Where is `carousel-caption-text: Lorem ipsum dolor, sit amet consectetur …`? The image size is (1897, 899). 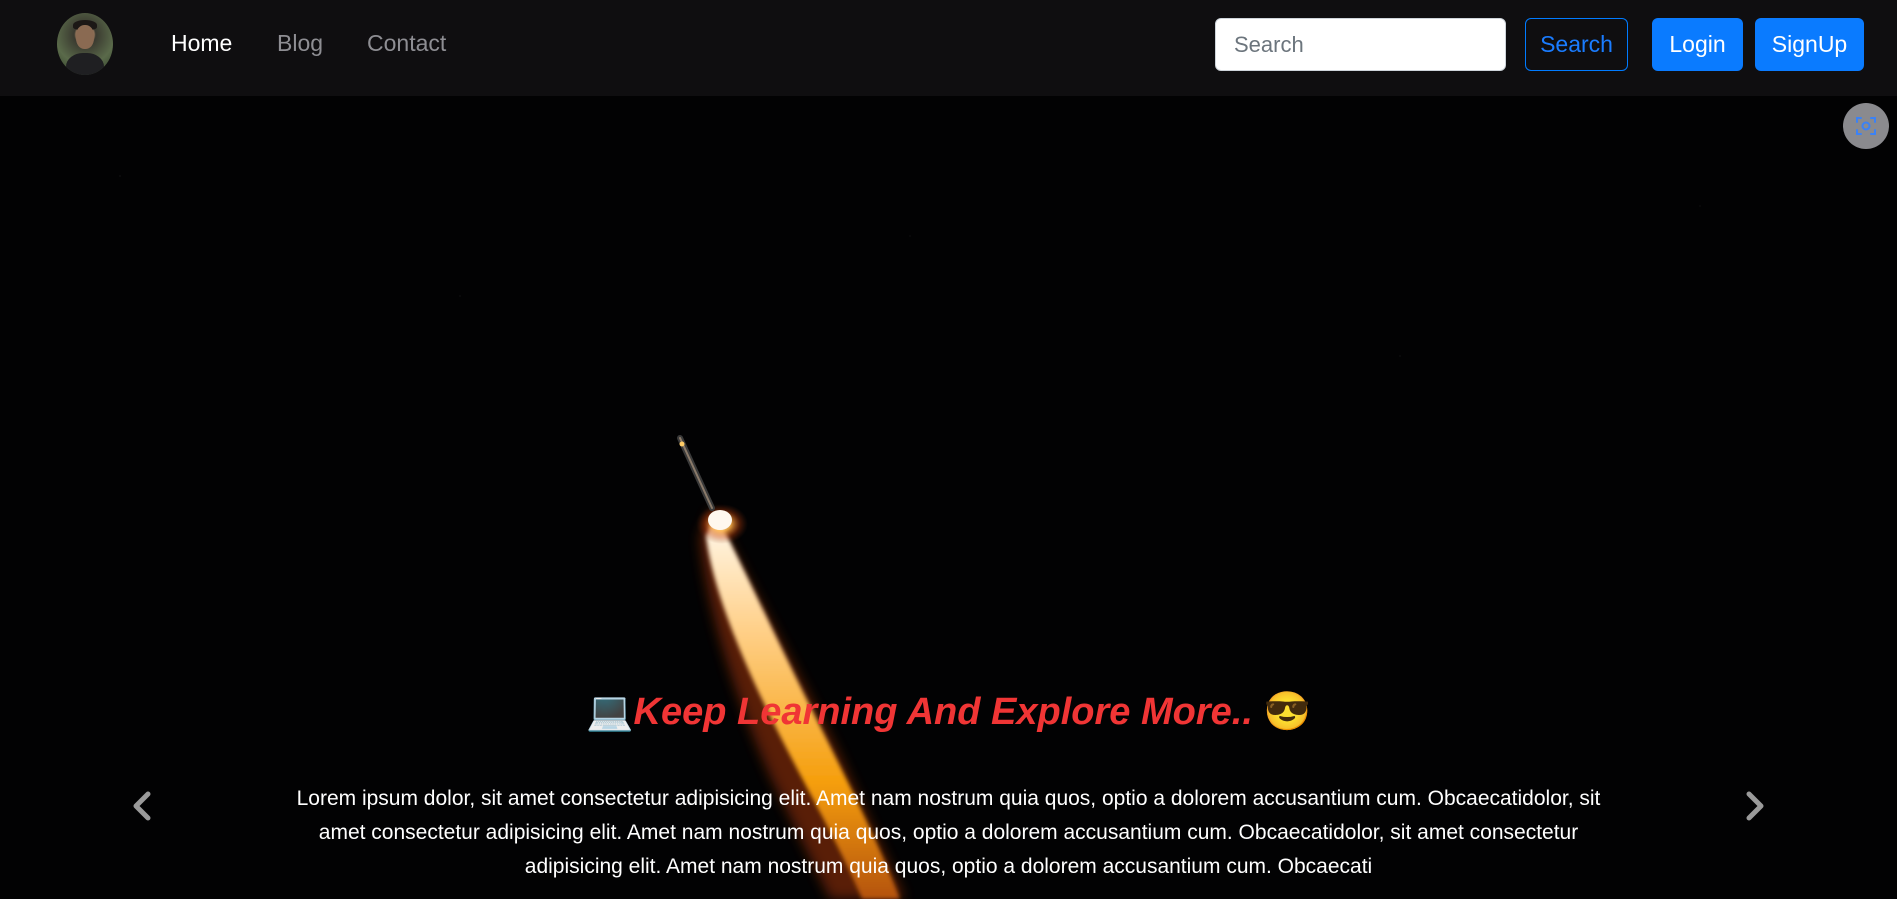
carousel-caption-text: Lorem ipsum dolor, sit amet consectetur … is located at coordinates (948, 832).